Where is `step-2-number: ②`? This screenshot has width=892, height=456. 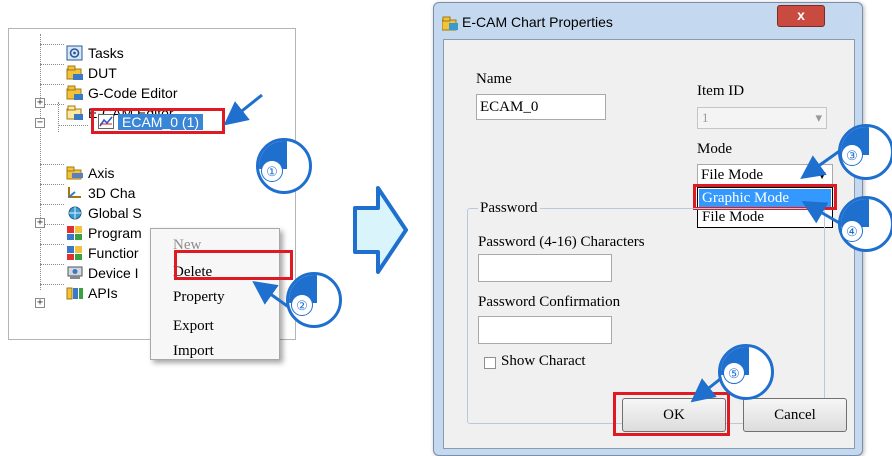
step-2-number: ② is located at coordinates (302, 305).